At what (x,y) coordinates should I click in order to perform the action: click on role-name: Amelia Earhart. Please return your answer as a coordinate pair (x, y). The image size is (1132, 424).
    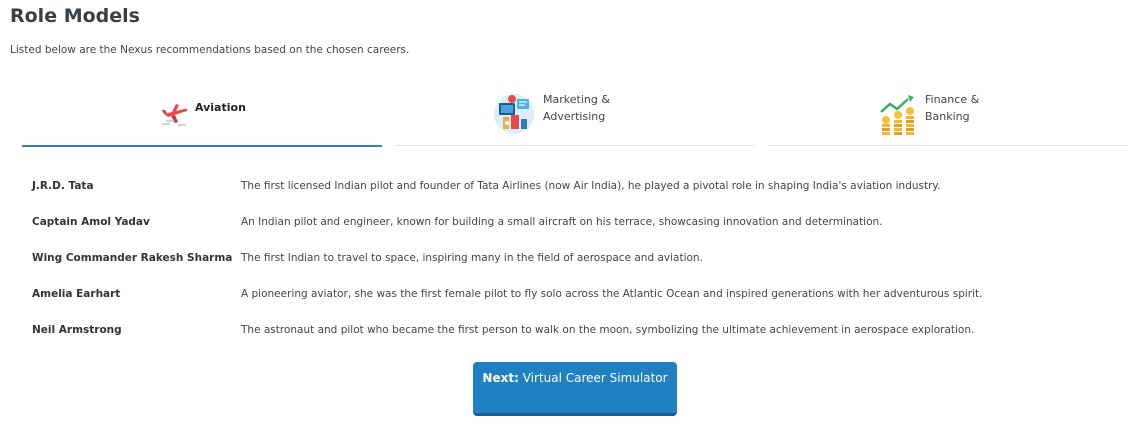
    Looking at the image, I should click on (76, 294).